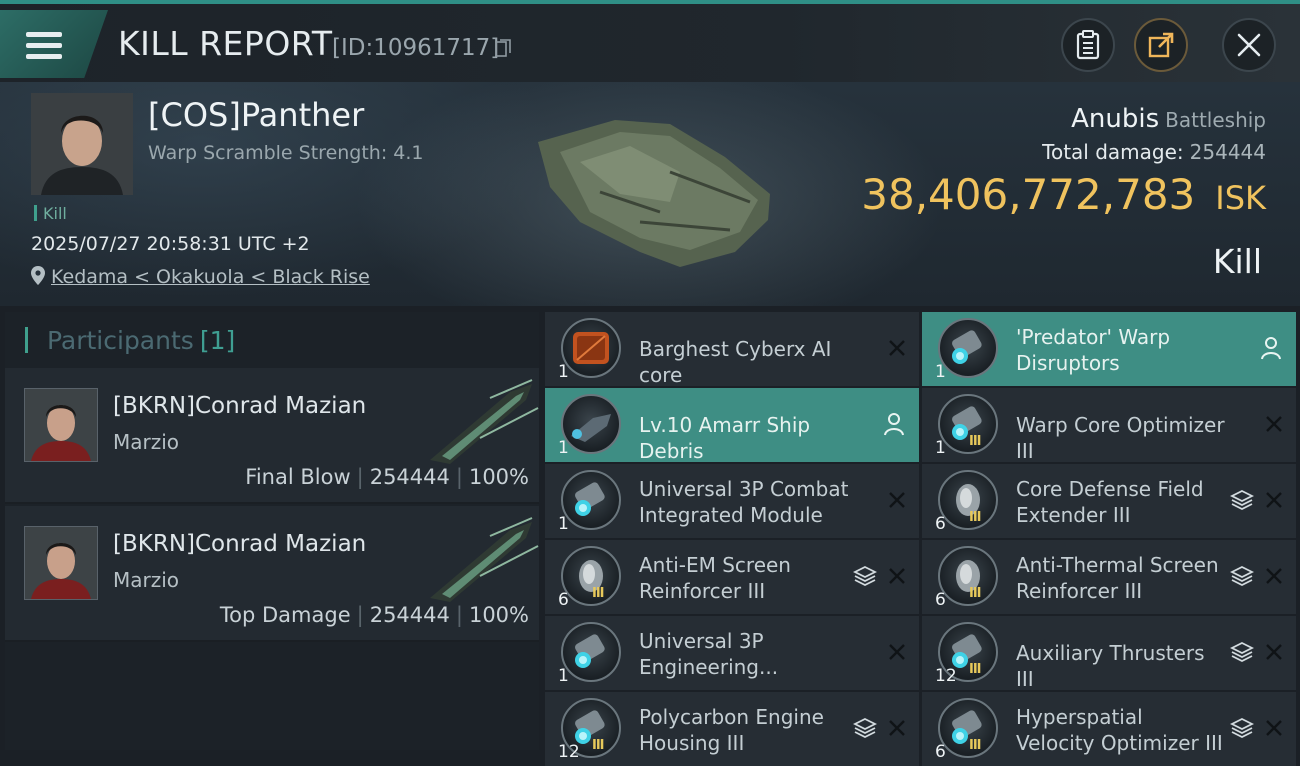 This screenshot has width=1300, height=766. I want to click on item-tile: III 12 Auxiliary Thrusters III, so click(1109, 653).